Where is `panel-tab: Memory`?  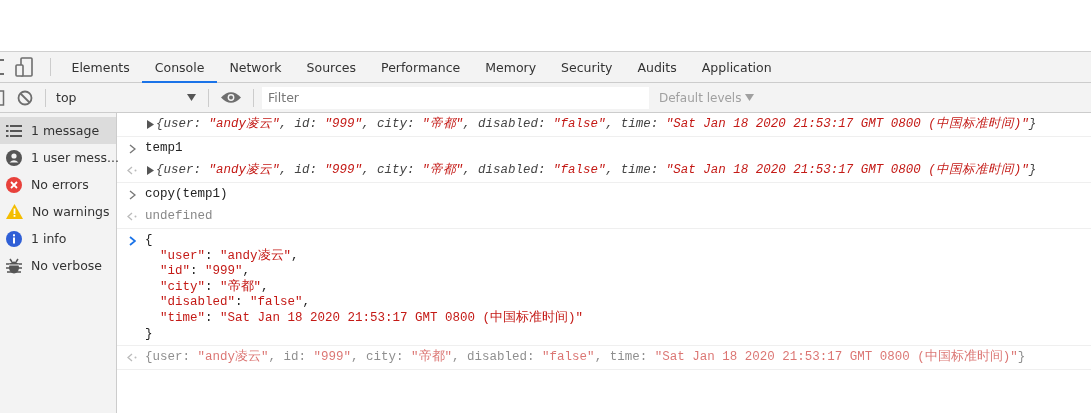
panel-tab: Memory is located at coordinates (510, 68).